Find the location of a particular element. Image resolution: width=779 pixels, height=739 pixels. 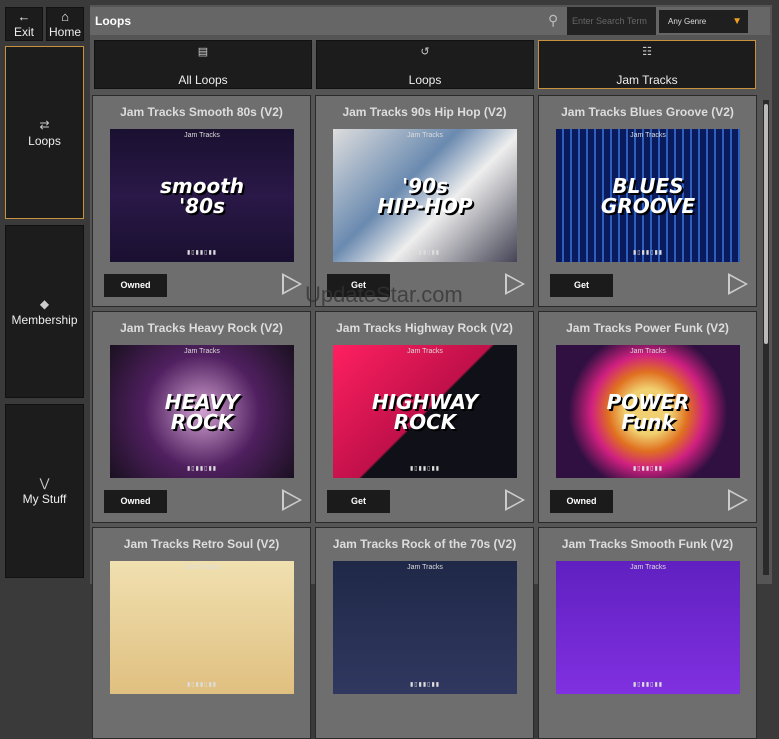

header-bar: Loops ⚲ Any Genre ▼ is located at coordinates (430, 21).